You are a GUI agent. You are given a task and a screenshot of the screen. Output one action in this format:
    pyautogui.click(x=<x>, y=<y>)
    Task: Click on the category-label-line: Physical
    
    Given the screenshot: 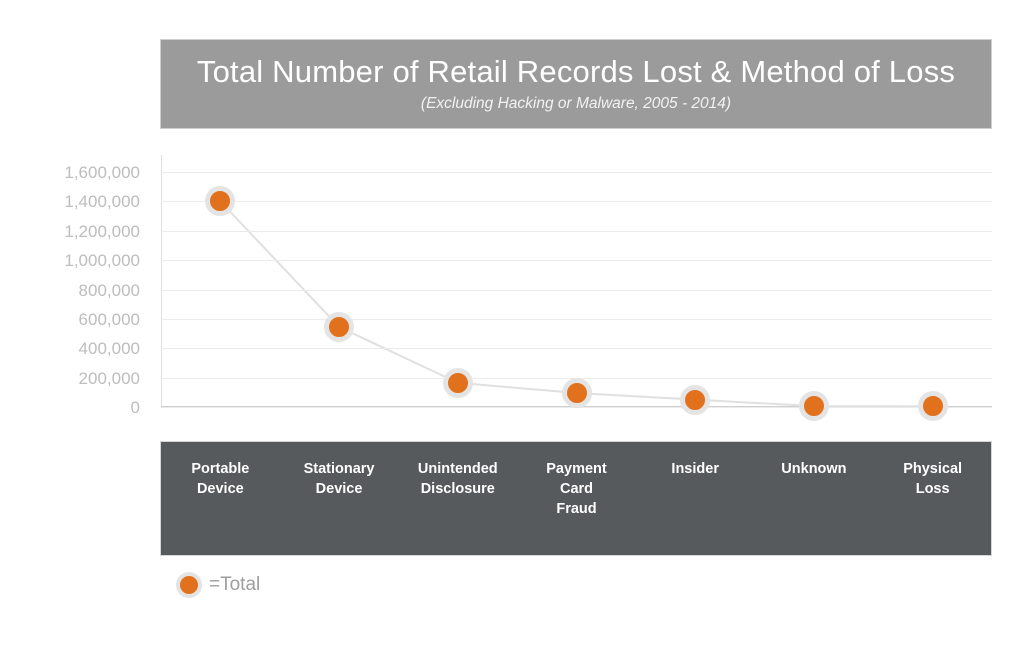 What is the action you would take?
    pyautogui.click(x=933, y=469)
    